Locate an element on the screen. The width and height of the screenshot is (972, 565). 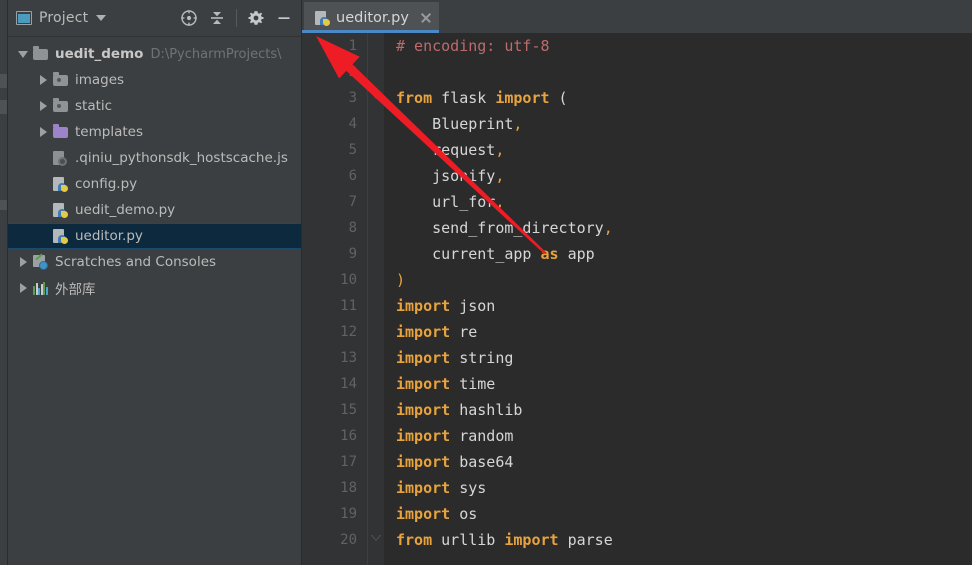
tree-item-label: static is located at coordinates (94, 106).